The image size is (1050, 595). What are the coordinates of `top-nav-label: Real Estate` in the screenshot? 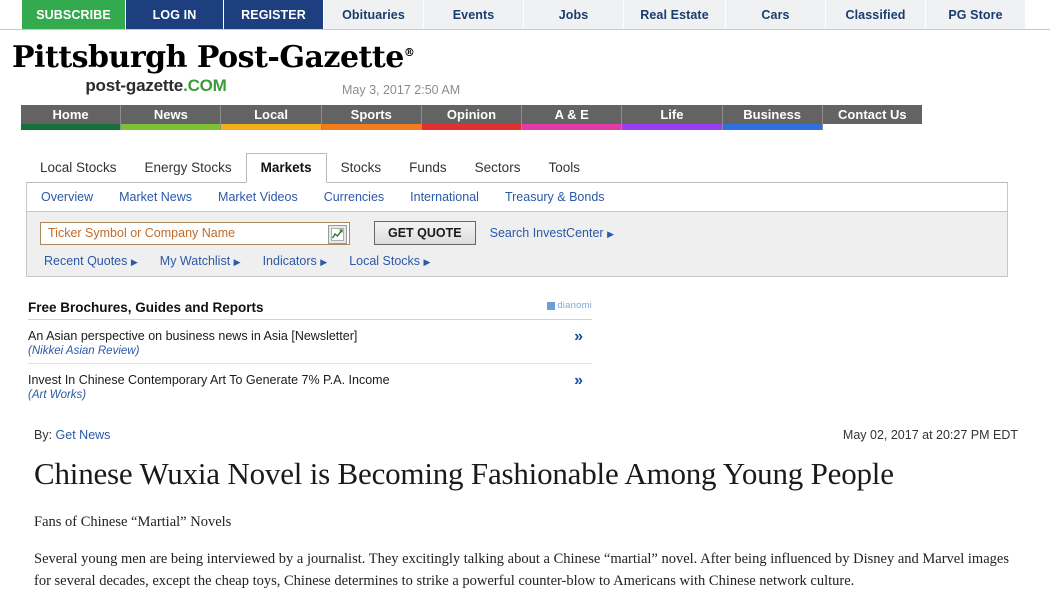 It's located at (674, 14).